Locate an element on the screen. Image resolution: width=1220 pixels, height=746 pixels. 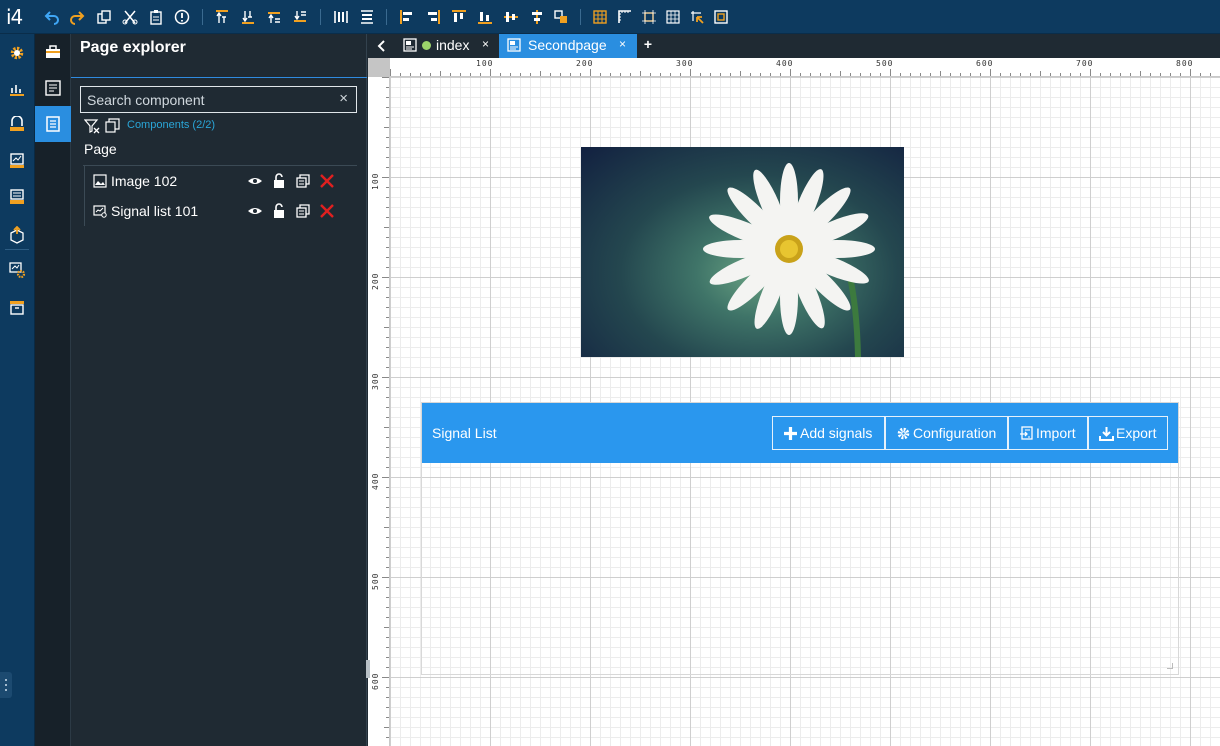
button-label: Configuration is located at coordinates (955, 433).